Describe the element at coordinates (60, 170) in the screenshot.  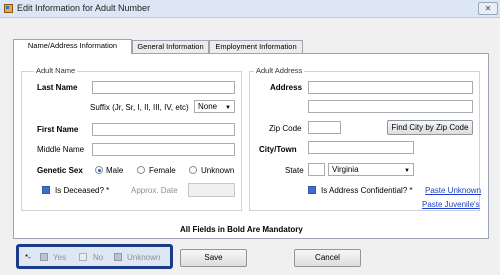
I see `genetic-sex-label: Genetic Sex` at that location.